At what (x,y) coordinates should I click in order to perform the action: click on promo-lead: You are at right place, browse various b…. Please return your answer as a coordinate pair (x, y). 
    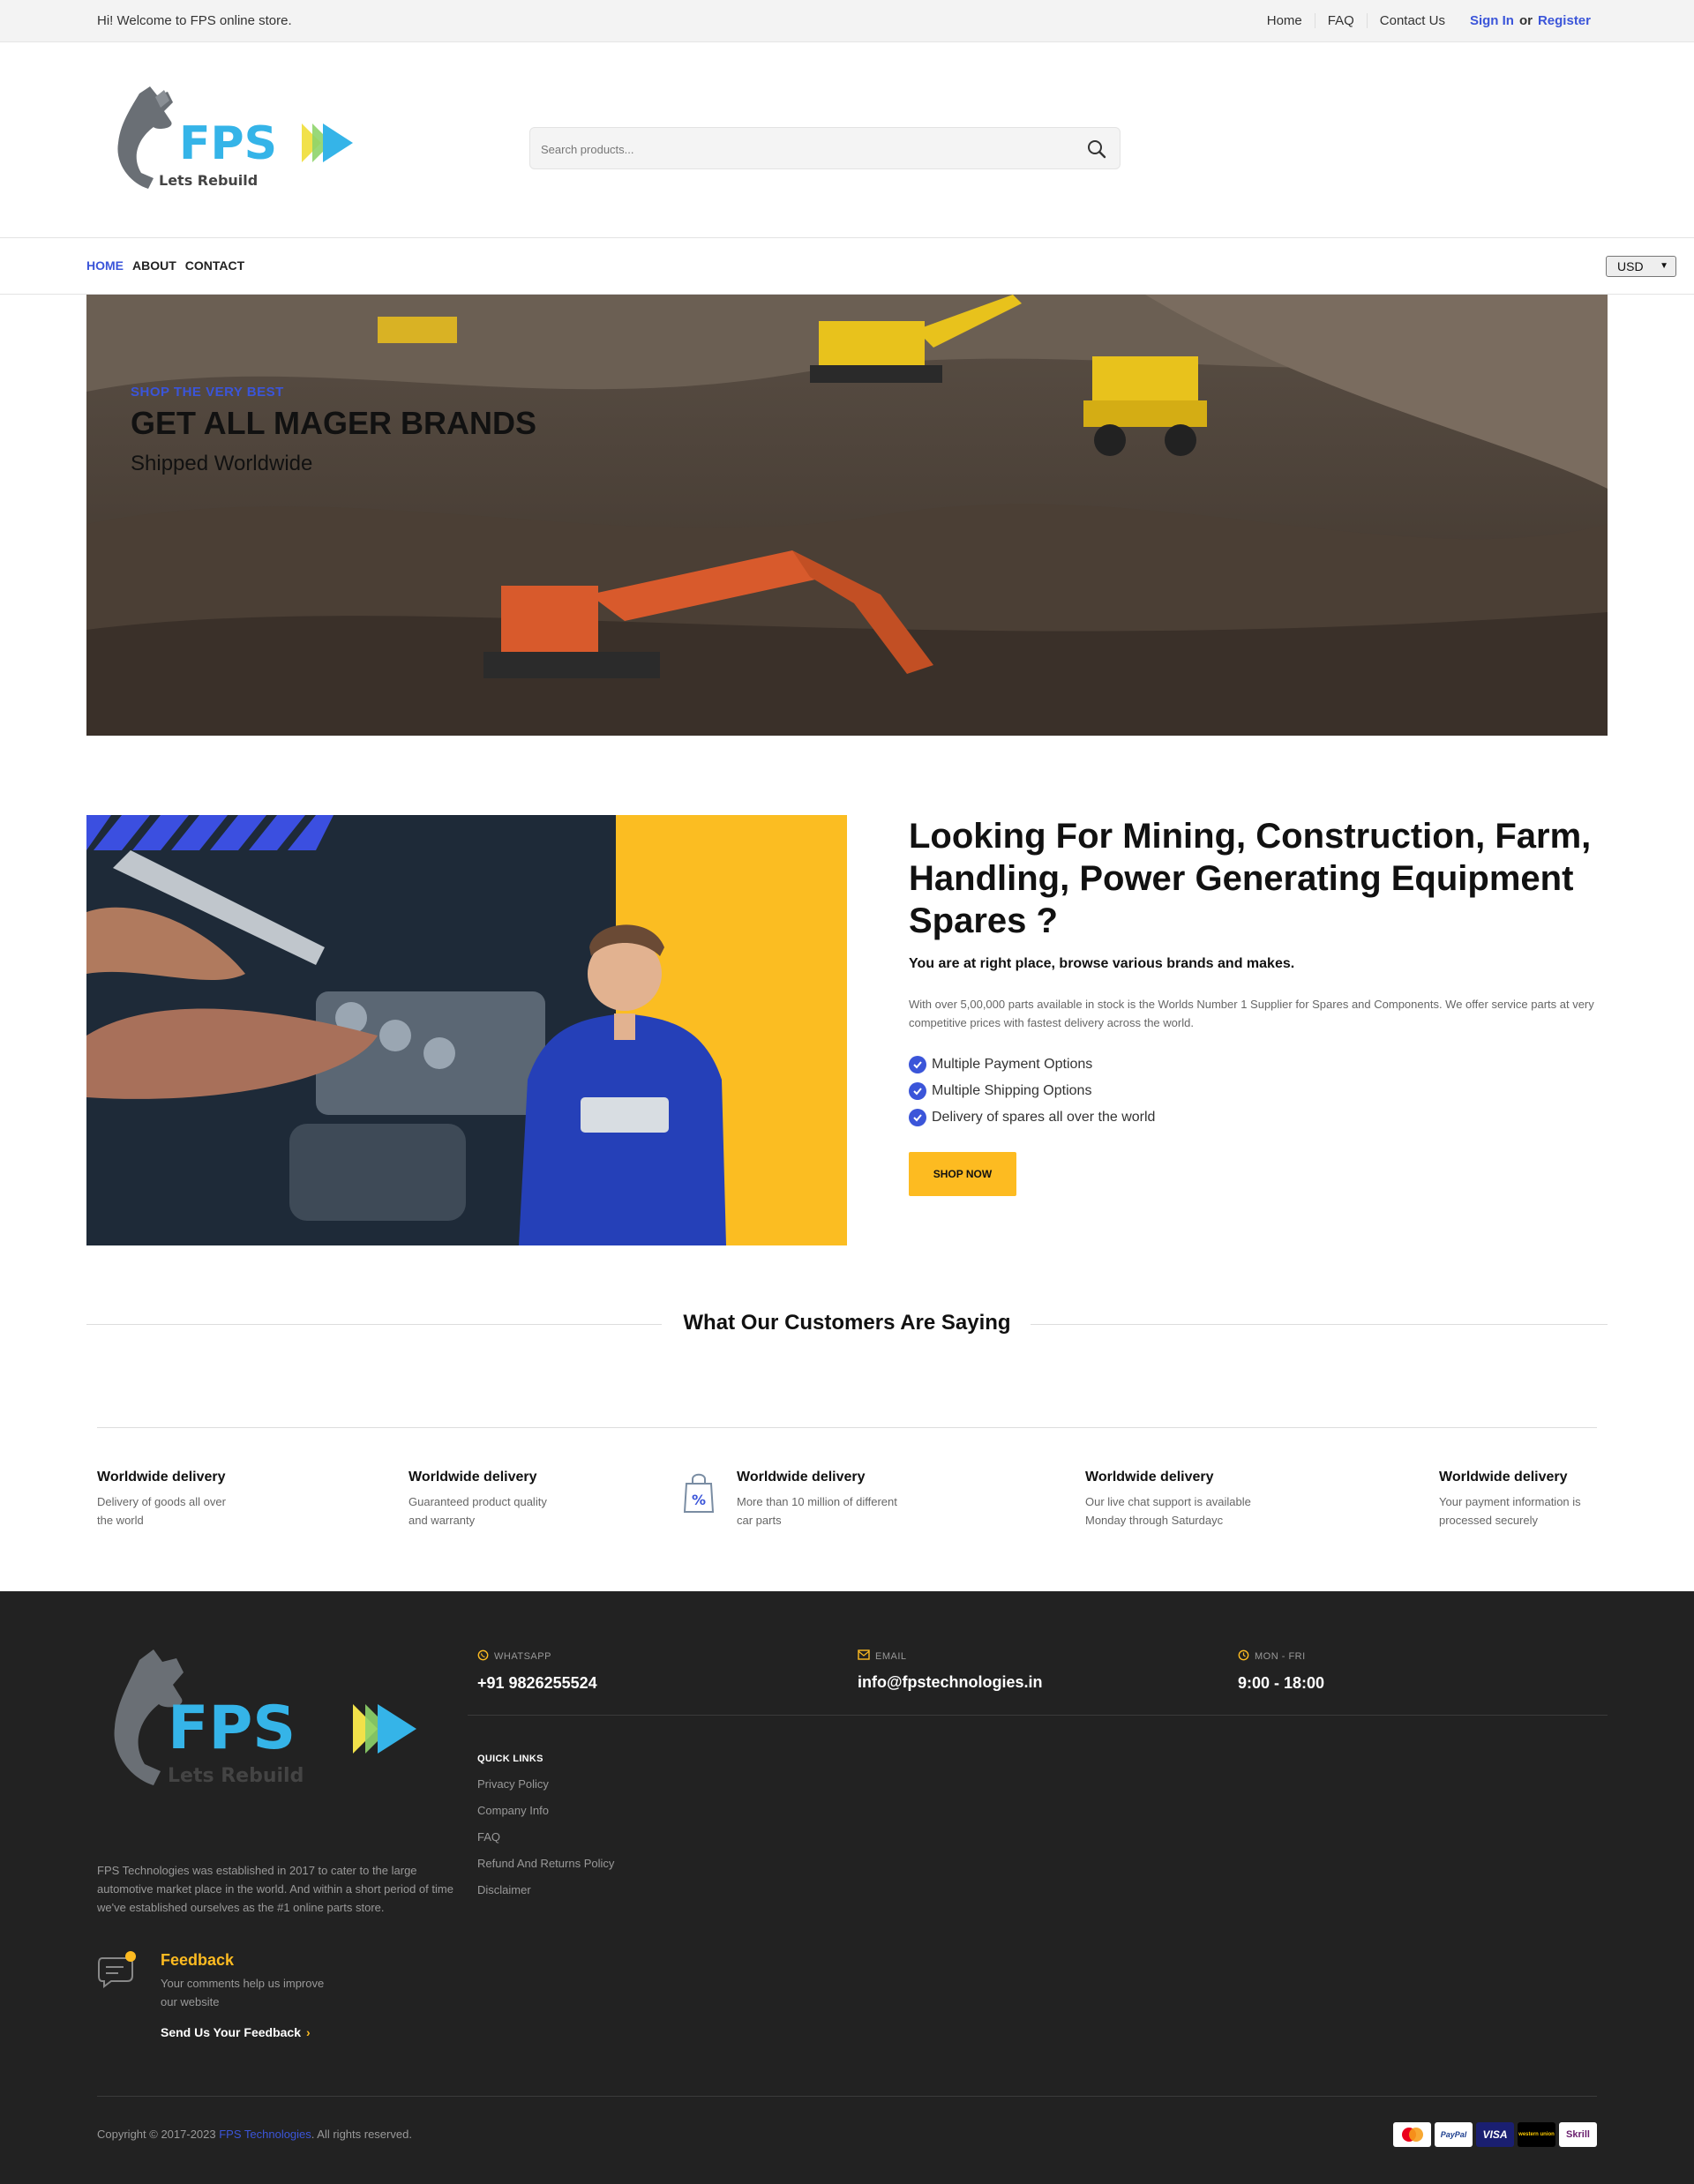
    Looking at the image, I should click on (1102, 963).